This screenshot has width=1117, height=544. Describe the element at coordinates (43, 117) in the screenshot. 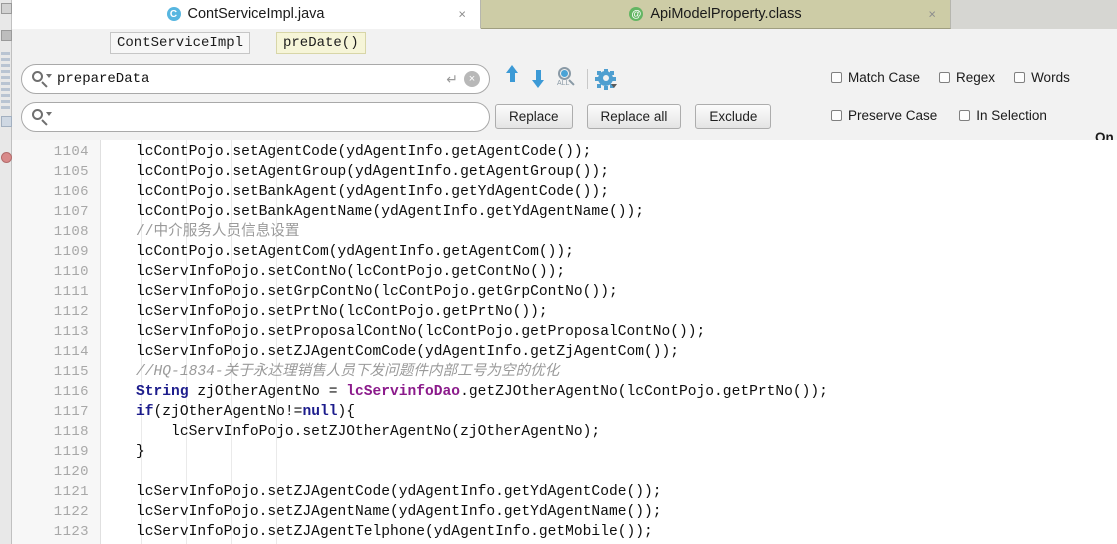

I see `replace-search-icon` at that location.